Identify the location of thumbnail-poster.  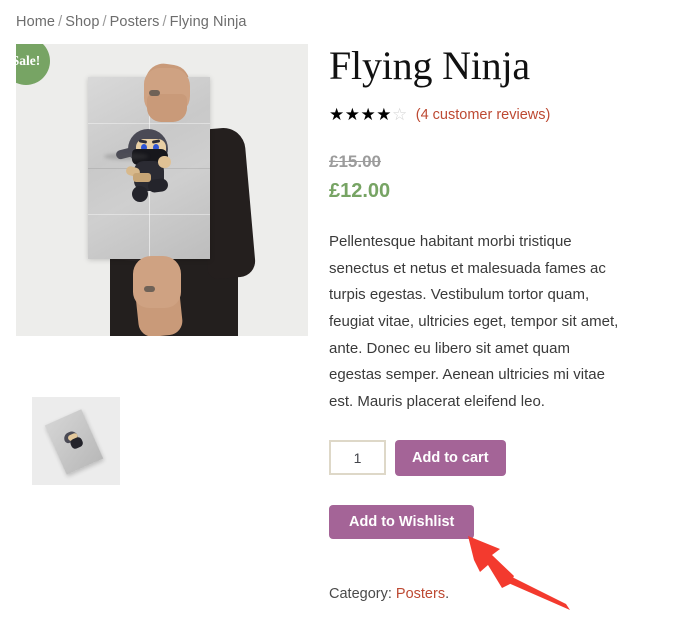
(74, 442).